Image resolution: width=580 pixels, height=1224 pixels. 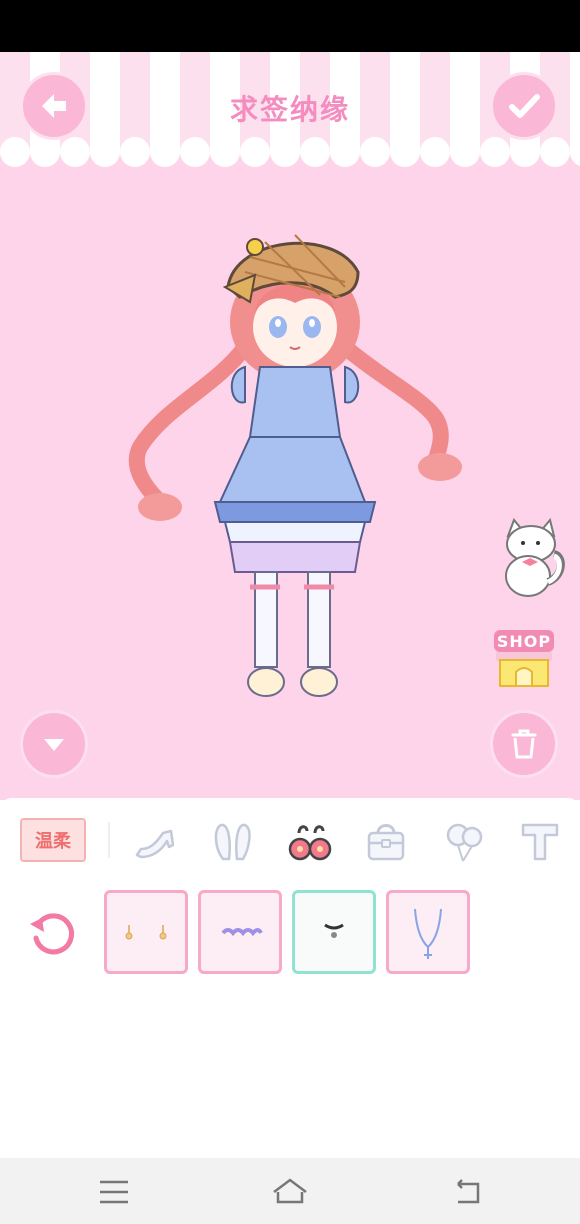 I want to click on tab-handheld, so click(x=464, y=842).